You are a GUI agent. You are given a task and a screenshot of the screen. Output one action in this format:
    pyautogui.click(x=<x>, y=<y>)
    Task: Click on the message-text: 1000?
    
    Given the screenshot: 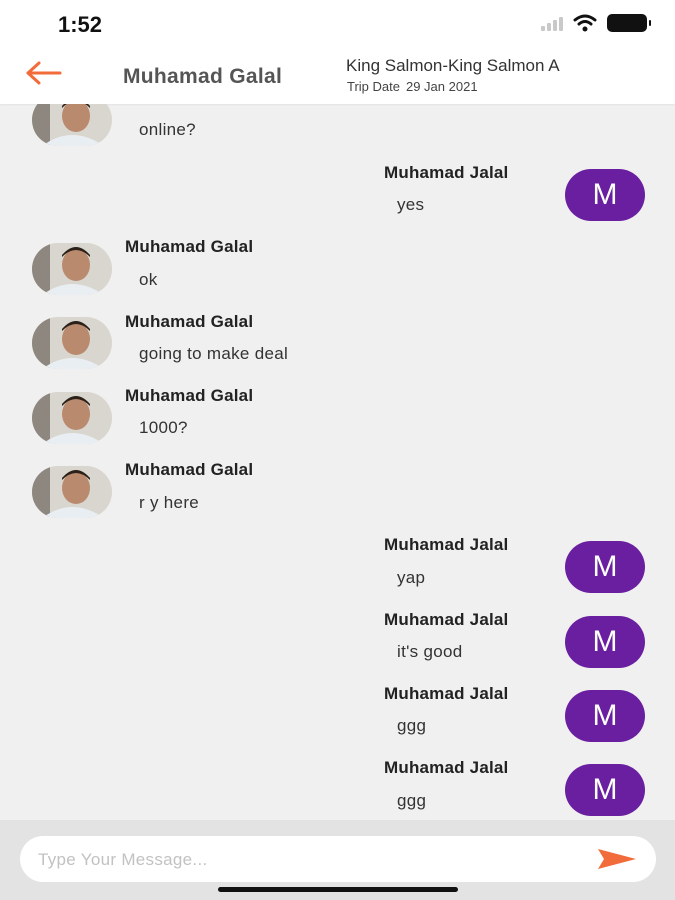 What is the action you would take?
    pyautogui.click(x=163, y=427)
    